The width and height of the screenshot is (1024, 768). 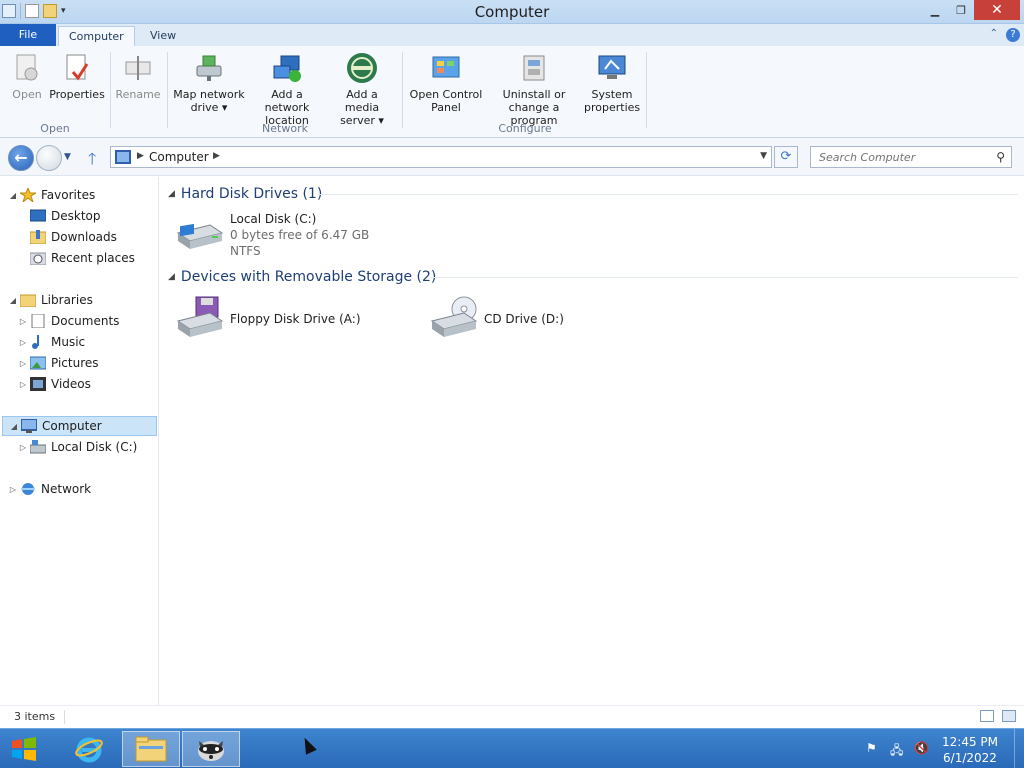 What do you see at coordinates (446, 83) in the screenshot?
I see `open-control-panel-button: Open Control Panel` at bounding box center [446, 83].